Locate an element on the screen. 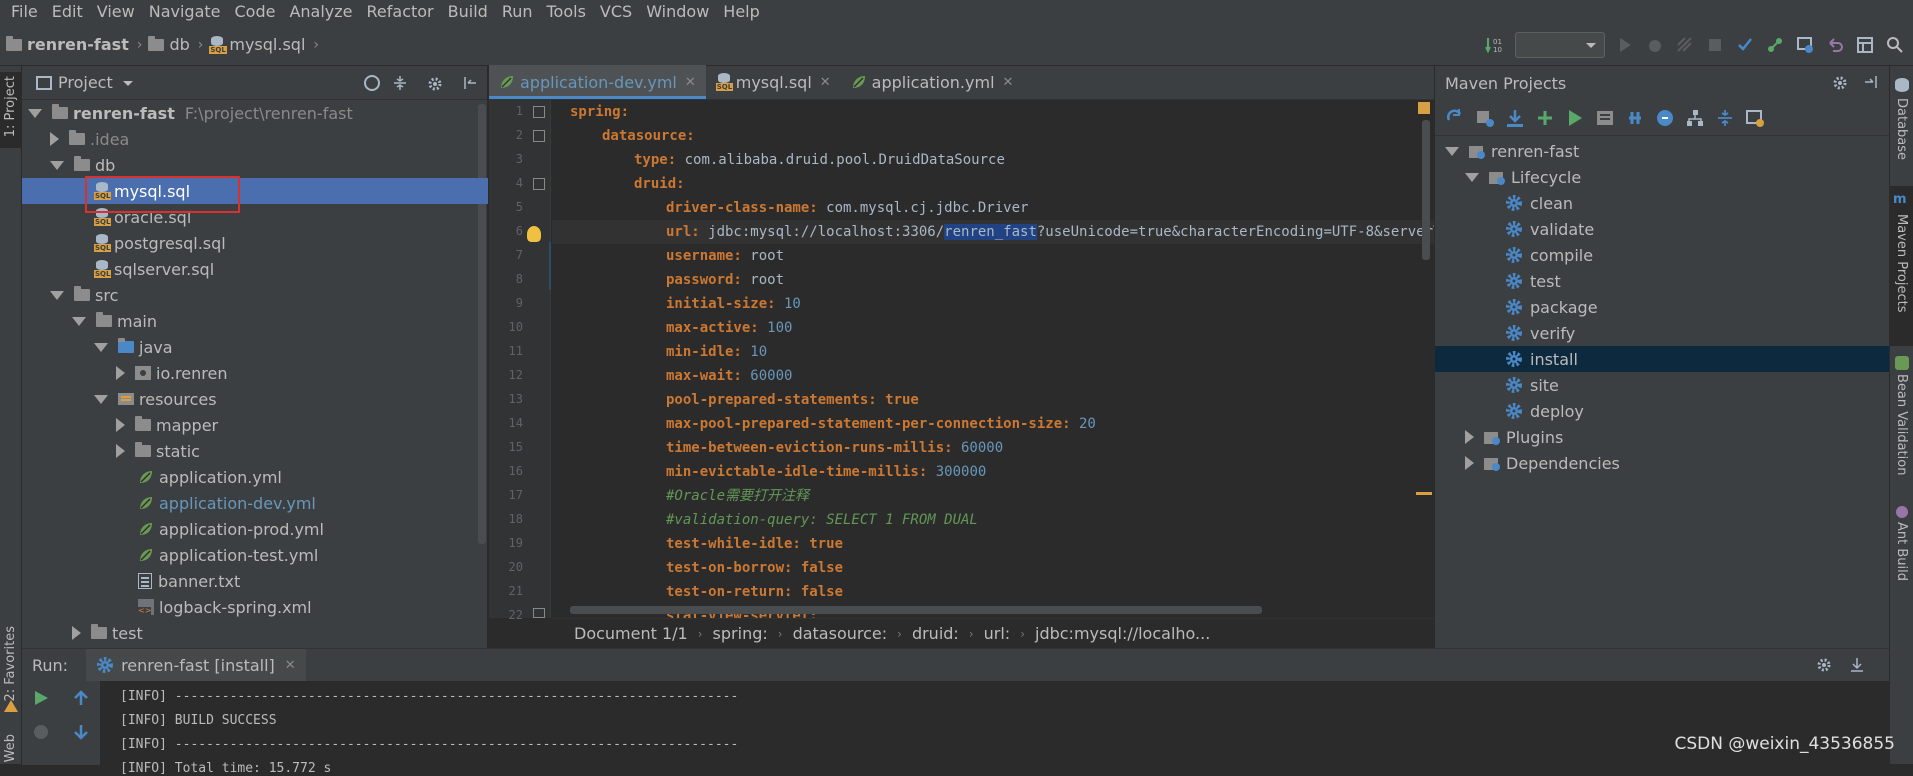  breadcrumb-spring: spring: is located at coordinates (740, 633).